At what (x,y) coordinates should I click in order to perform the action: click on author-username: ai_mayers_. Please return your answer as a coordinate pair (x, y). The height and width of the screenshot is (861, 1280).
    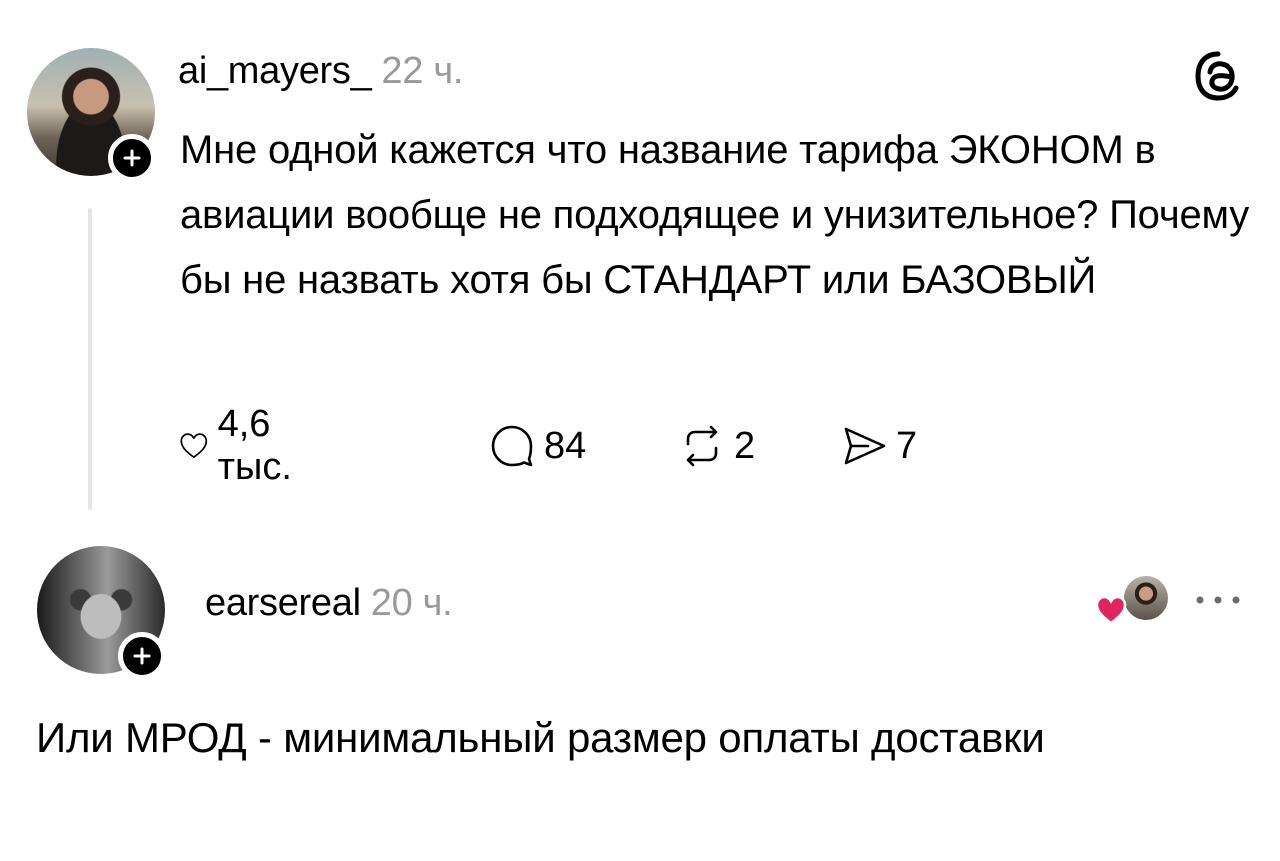
    Looking at the image, I should click on (275, 71).